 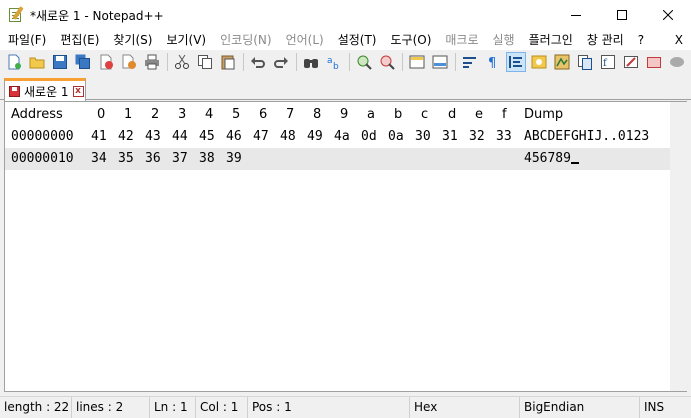 I want to click on open-folder-icon, so click(x=37, y=63).